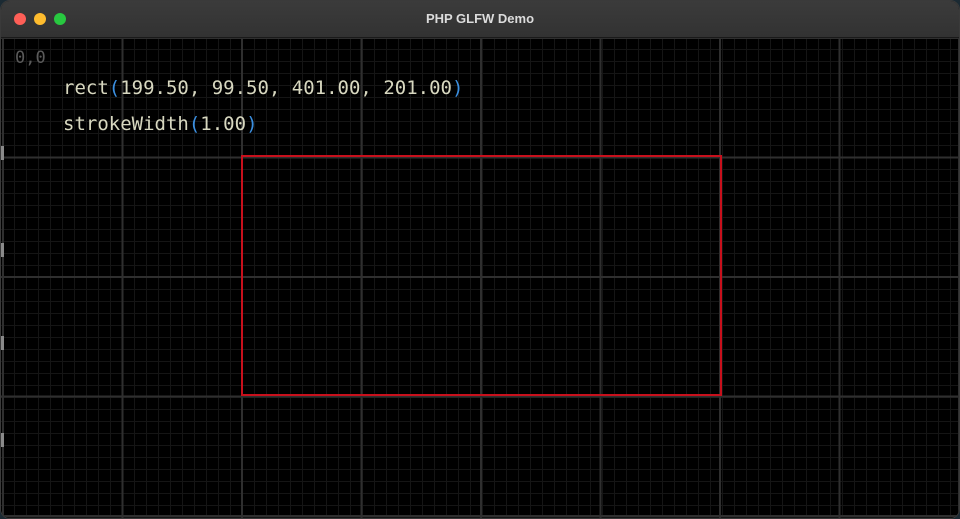 Image resolution: width=960 pixels, height=519 pixels. What do you see at coordinates (114, 88) in the screenshot?
I see `rect-open-paren: (` at bounding box center [114, 88].